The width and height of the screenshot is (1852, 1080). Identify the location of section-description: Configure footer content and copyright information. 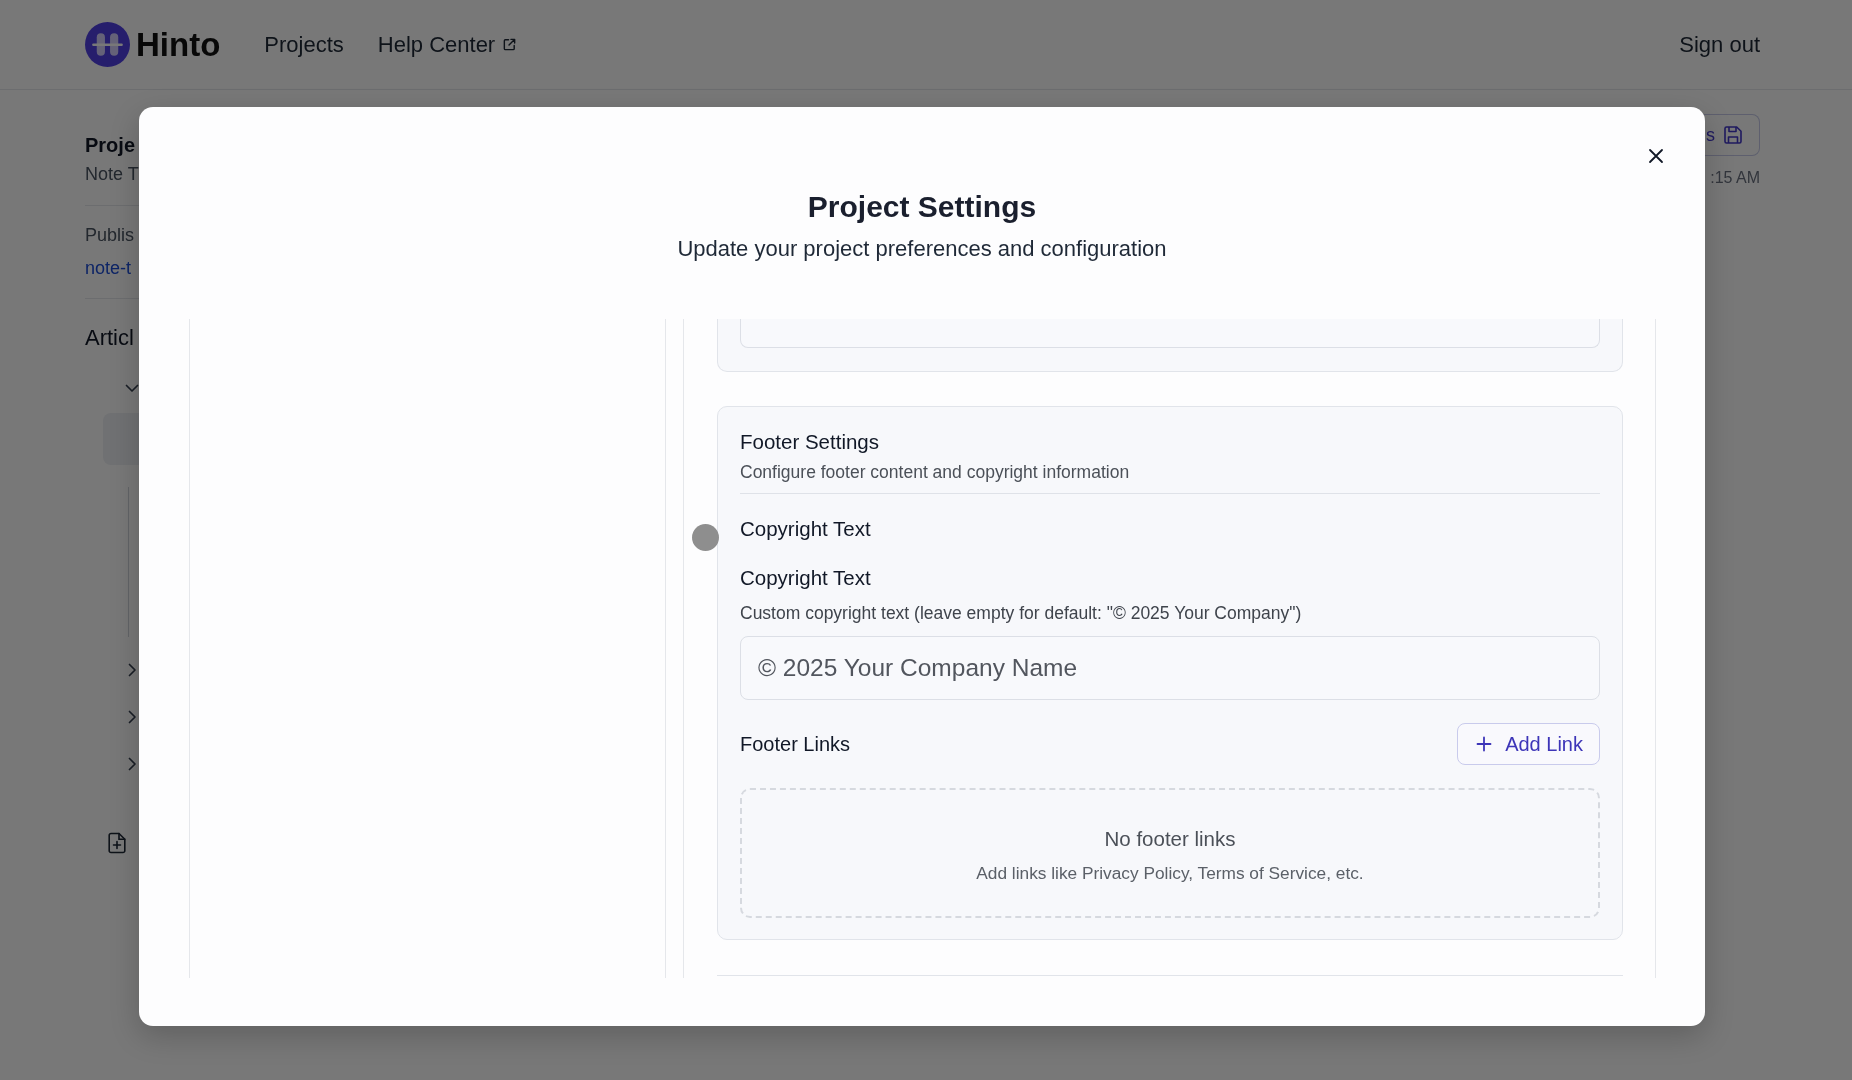
(935, 472).